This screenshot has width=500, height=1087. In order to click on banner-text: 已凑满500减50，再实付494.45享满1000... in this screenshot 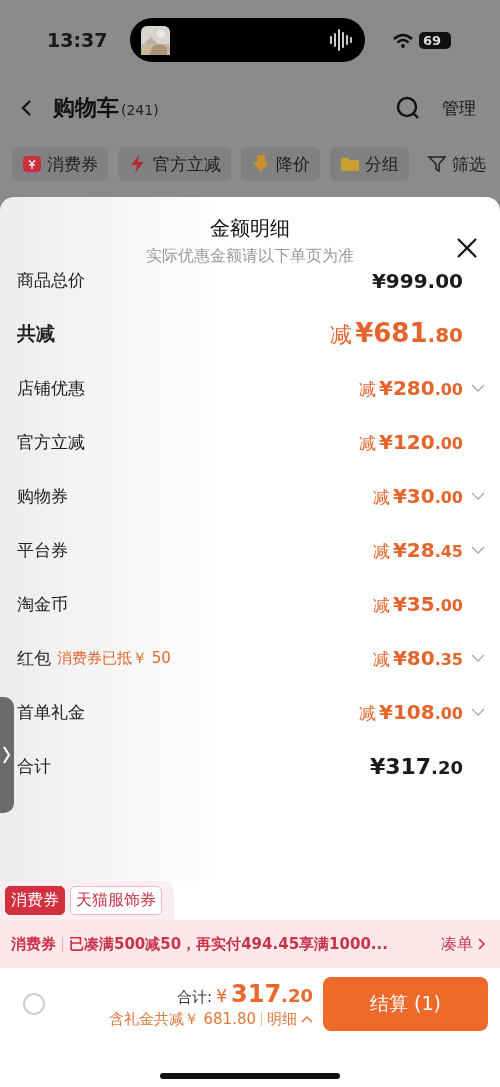, I will do `click(228, 944)`.